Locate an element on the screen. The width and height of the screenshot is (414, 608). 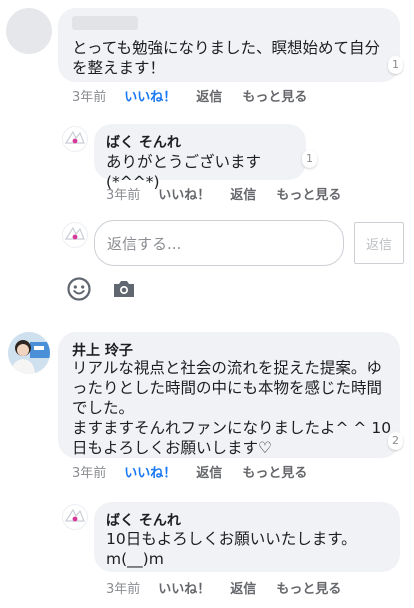
comment-text: とっても勉強になりました、瞑想始めて自分 を整えます！ is located at coordinates (226, 58).